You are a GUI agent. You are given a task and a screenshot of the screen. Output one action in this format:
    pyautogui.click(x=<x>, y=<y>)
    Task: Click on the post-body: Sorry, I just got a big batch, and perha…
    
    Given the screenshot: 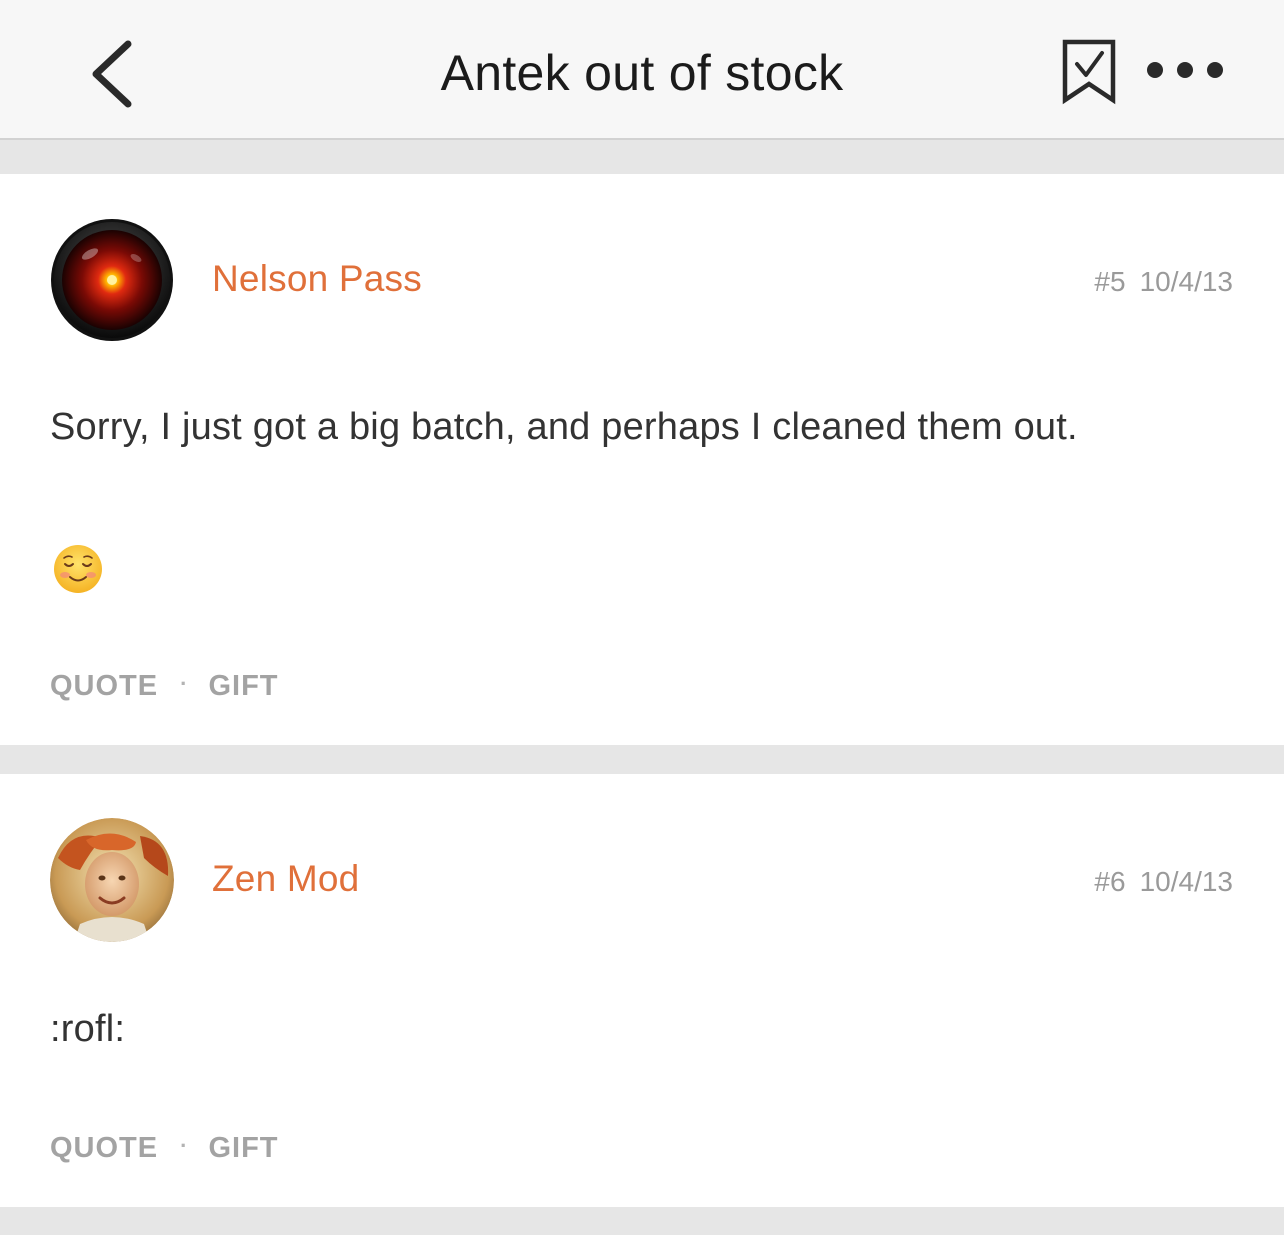 What is the action you would take?
    pyautogui.click(x=564, y=427)
    